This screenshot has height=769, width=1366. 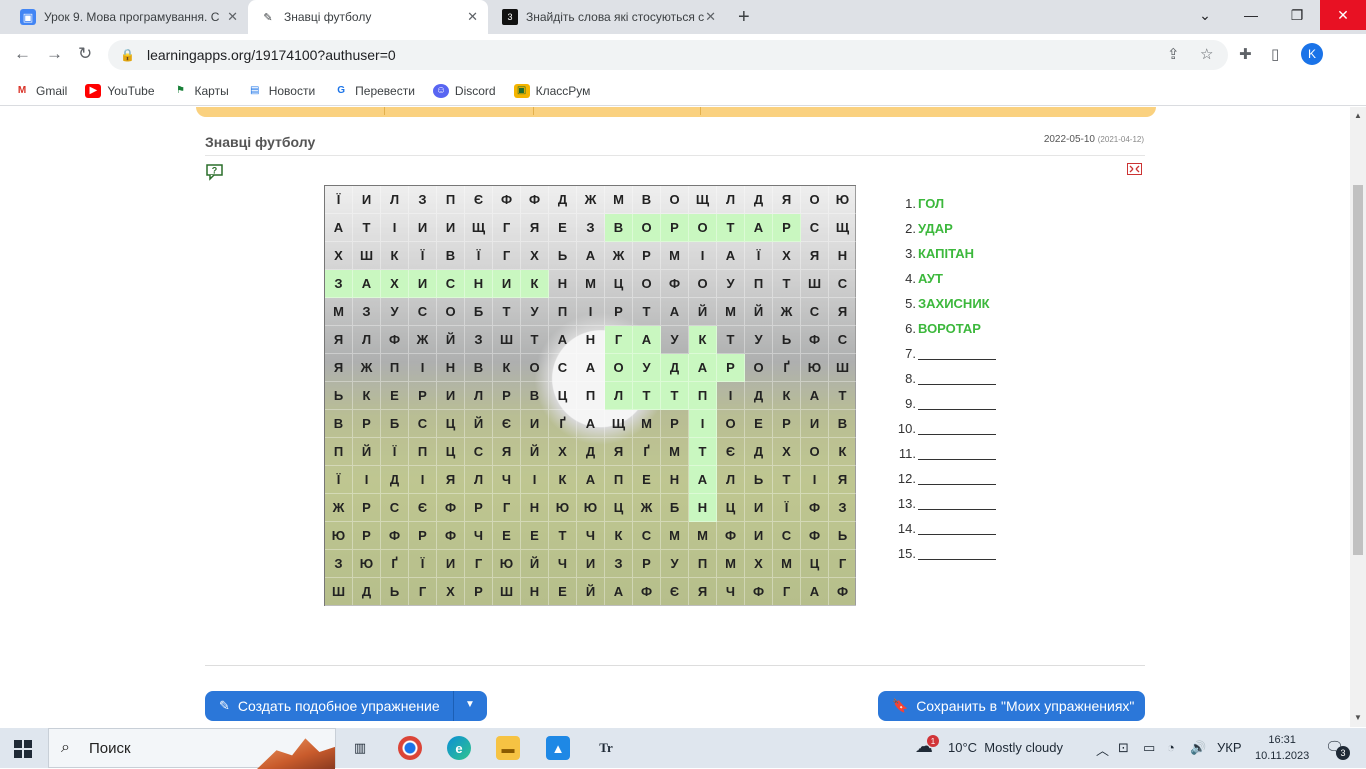 What do you see at coordinates (1358, 370) in the screenshot?
I see `scroll-thumb` at bounding box center [1358, 370].